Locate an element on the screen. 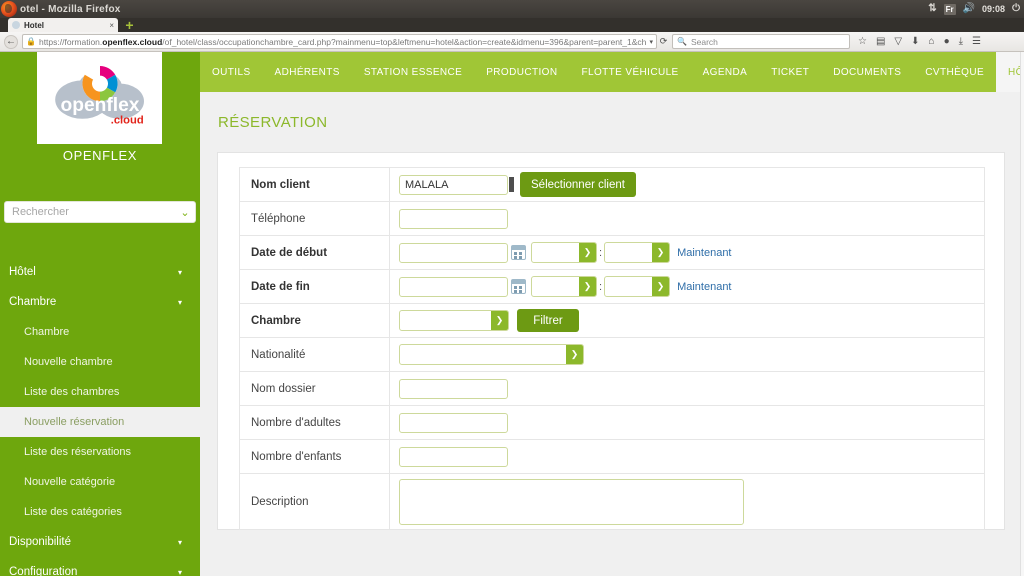  description-textarea is located at coordinates (571, 501).